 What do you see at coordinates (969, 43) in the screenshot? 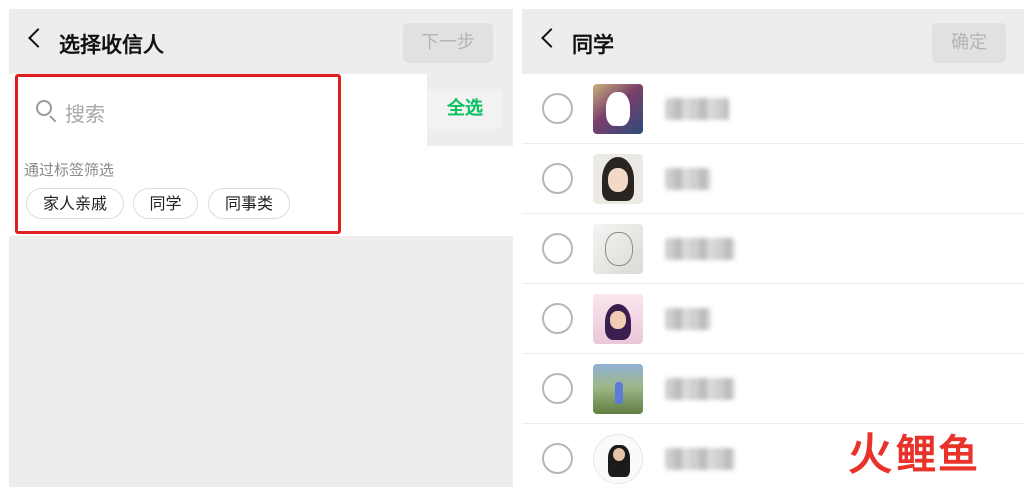
I see `confirm-button: 确定` at bounding box center [969, 43].